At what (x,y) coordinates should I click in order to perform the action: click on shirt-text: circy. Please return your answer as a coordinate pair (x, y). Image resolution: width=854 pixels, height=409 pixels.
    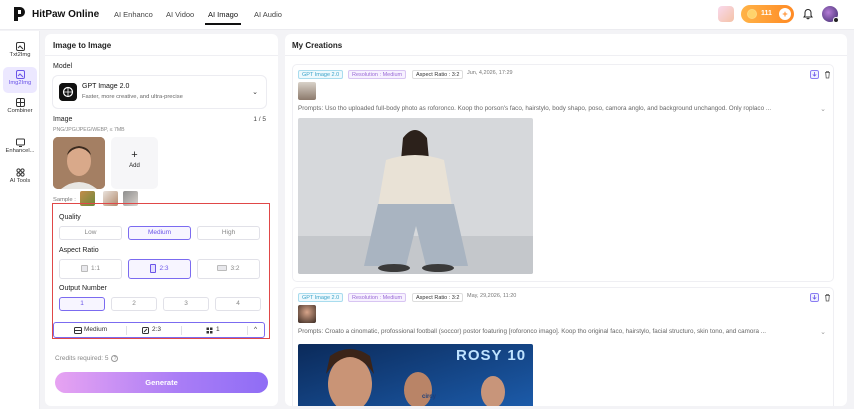
    Looking at the image, I should click on (429, 397).